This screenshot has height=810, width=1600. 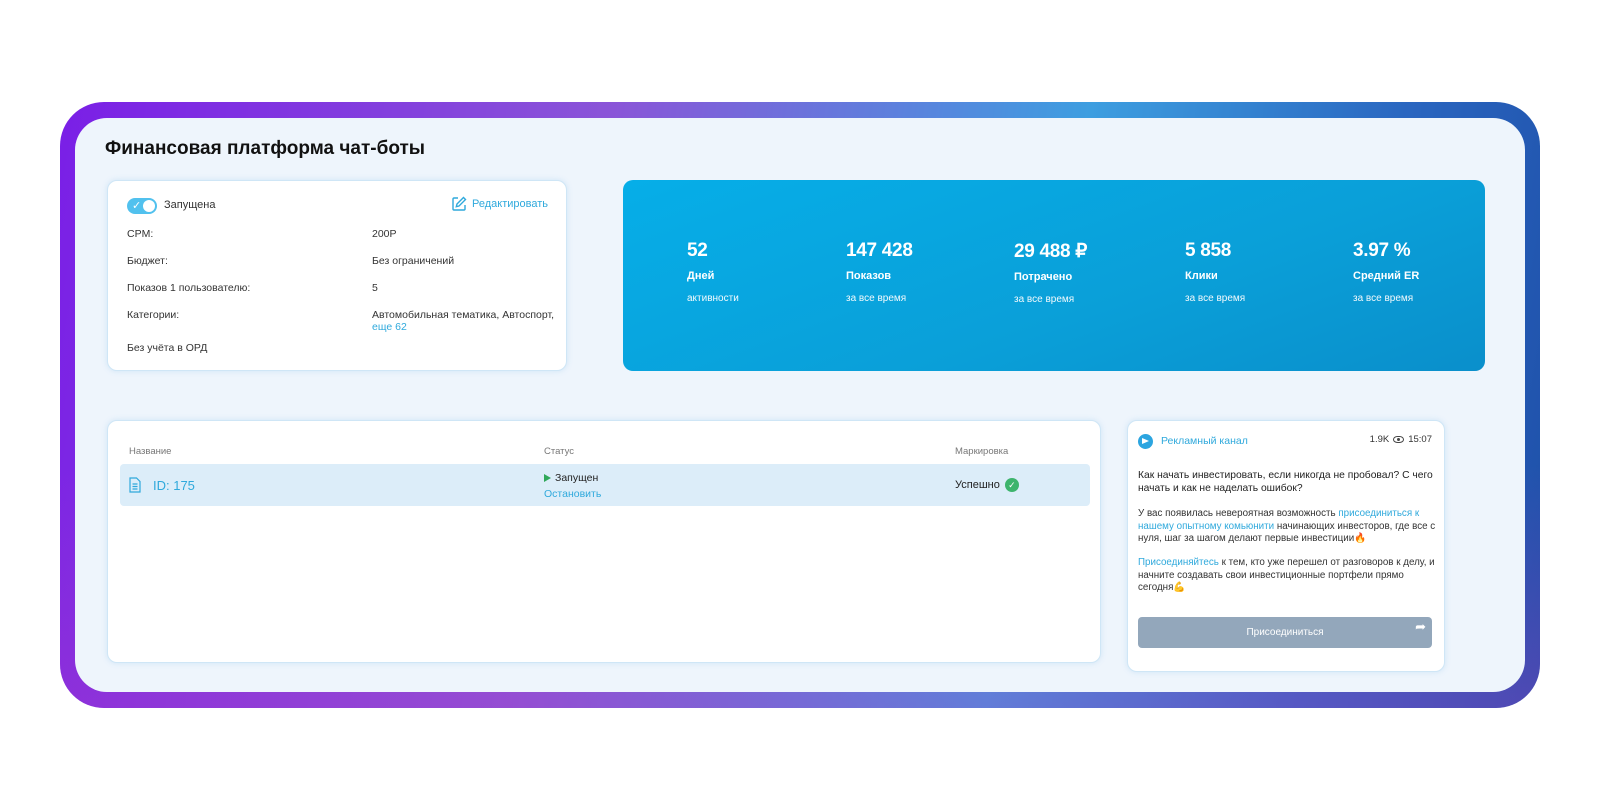 What do you see at coordinates (1420, 439) in the screenshot?
I see `post-time: 15:07` at bounding box center [1420, 439].